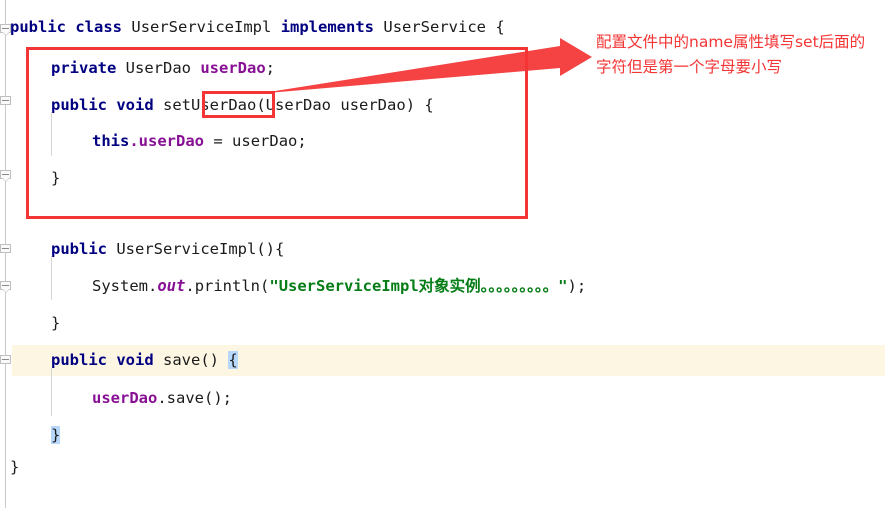 Image resolution: width=885 pixels, height=508 pixels. I want to click on static-field-out: out, so click(171, 286).